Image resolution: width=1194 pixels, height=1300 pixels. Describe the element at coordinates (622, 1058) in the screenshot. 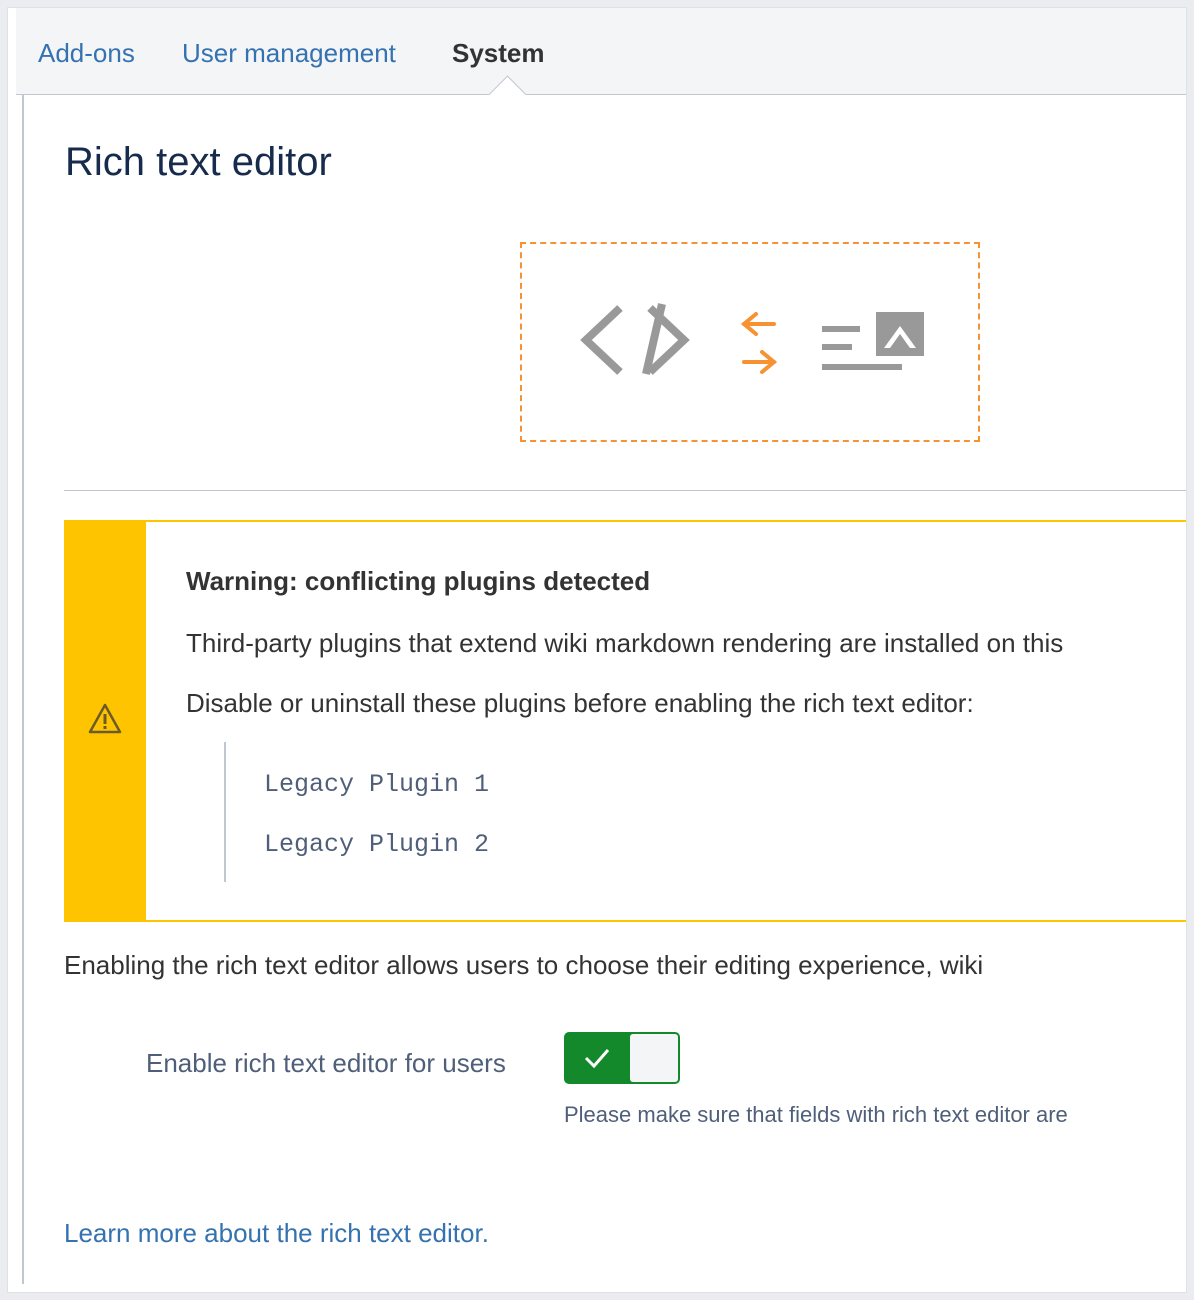

I see `enable-rich-text-toggle` at that location.